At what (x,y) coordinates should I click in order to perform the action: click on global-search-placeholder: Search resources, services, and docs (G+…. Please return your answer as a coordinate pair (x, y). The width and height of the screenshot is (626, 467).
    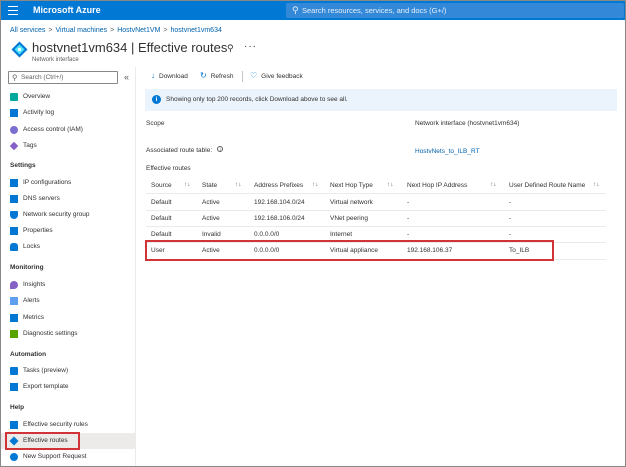
    Looking at the image, I should click on (374, 10).